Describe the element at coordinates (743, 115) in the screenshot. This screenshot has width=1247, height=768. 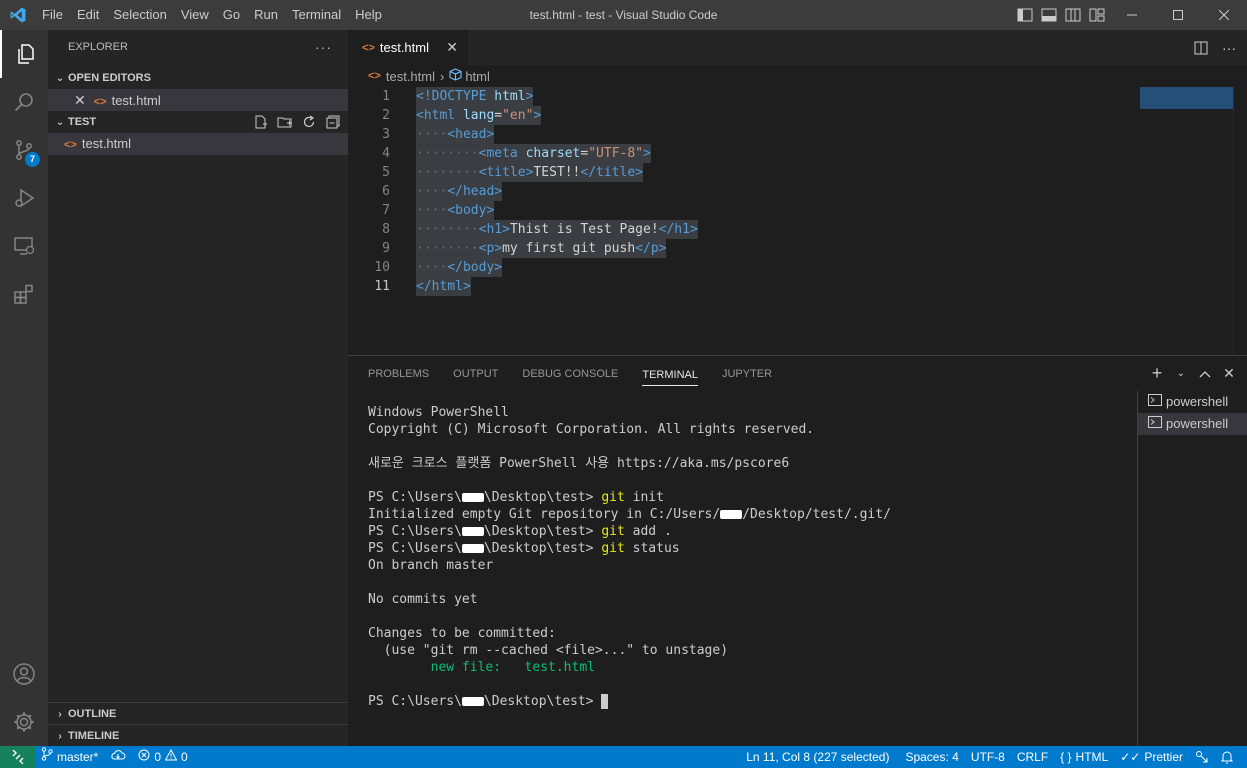
I see `code-line: 2 <html lang="en">` at that location.